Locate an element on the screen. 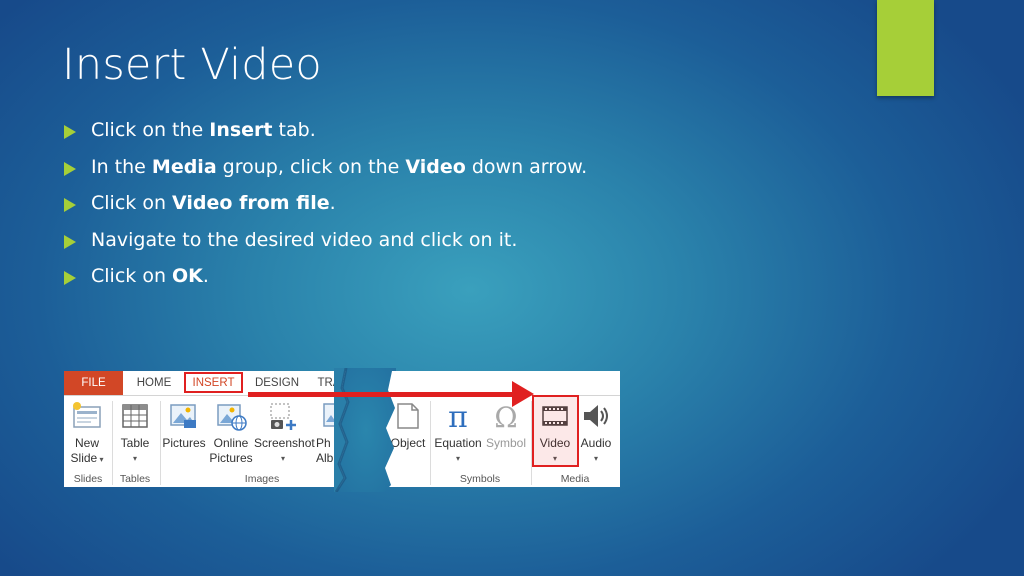 This screenshot has width=1024, height=576. group-label-tables: Tables is located at coordinates (135, 479).